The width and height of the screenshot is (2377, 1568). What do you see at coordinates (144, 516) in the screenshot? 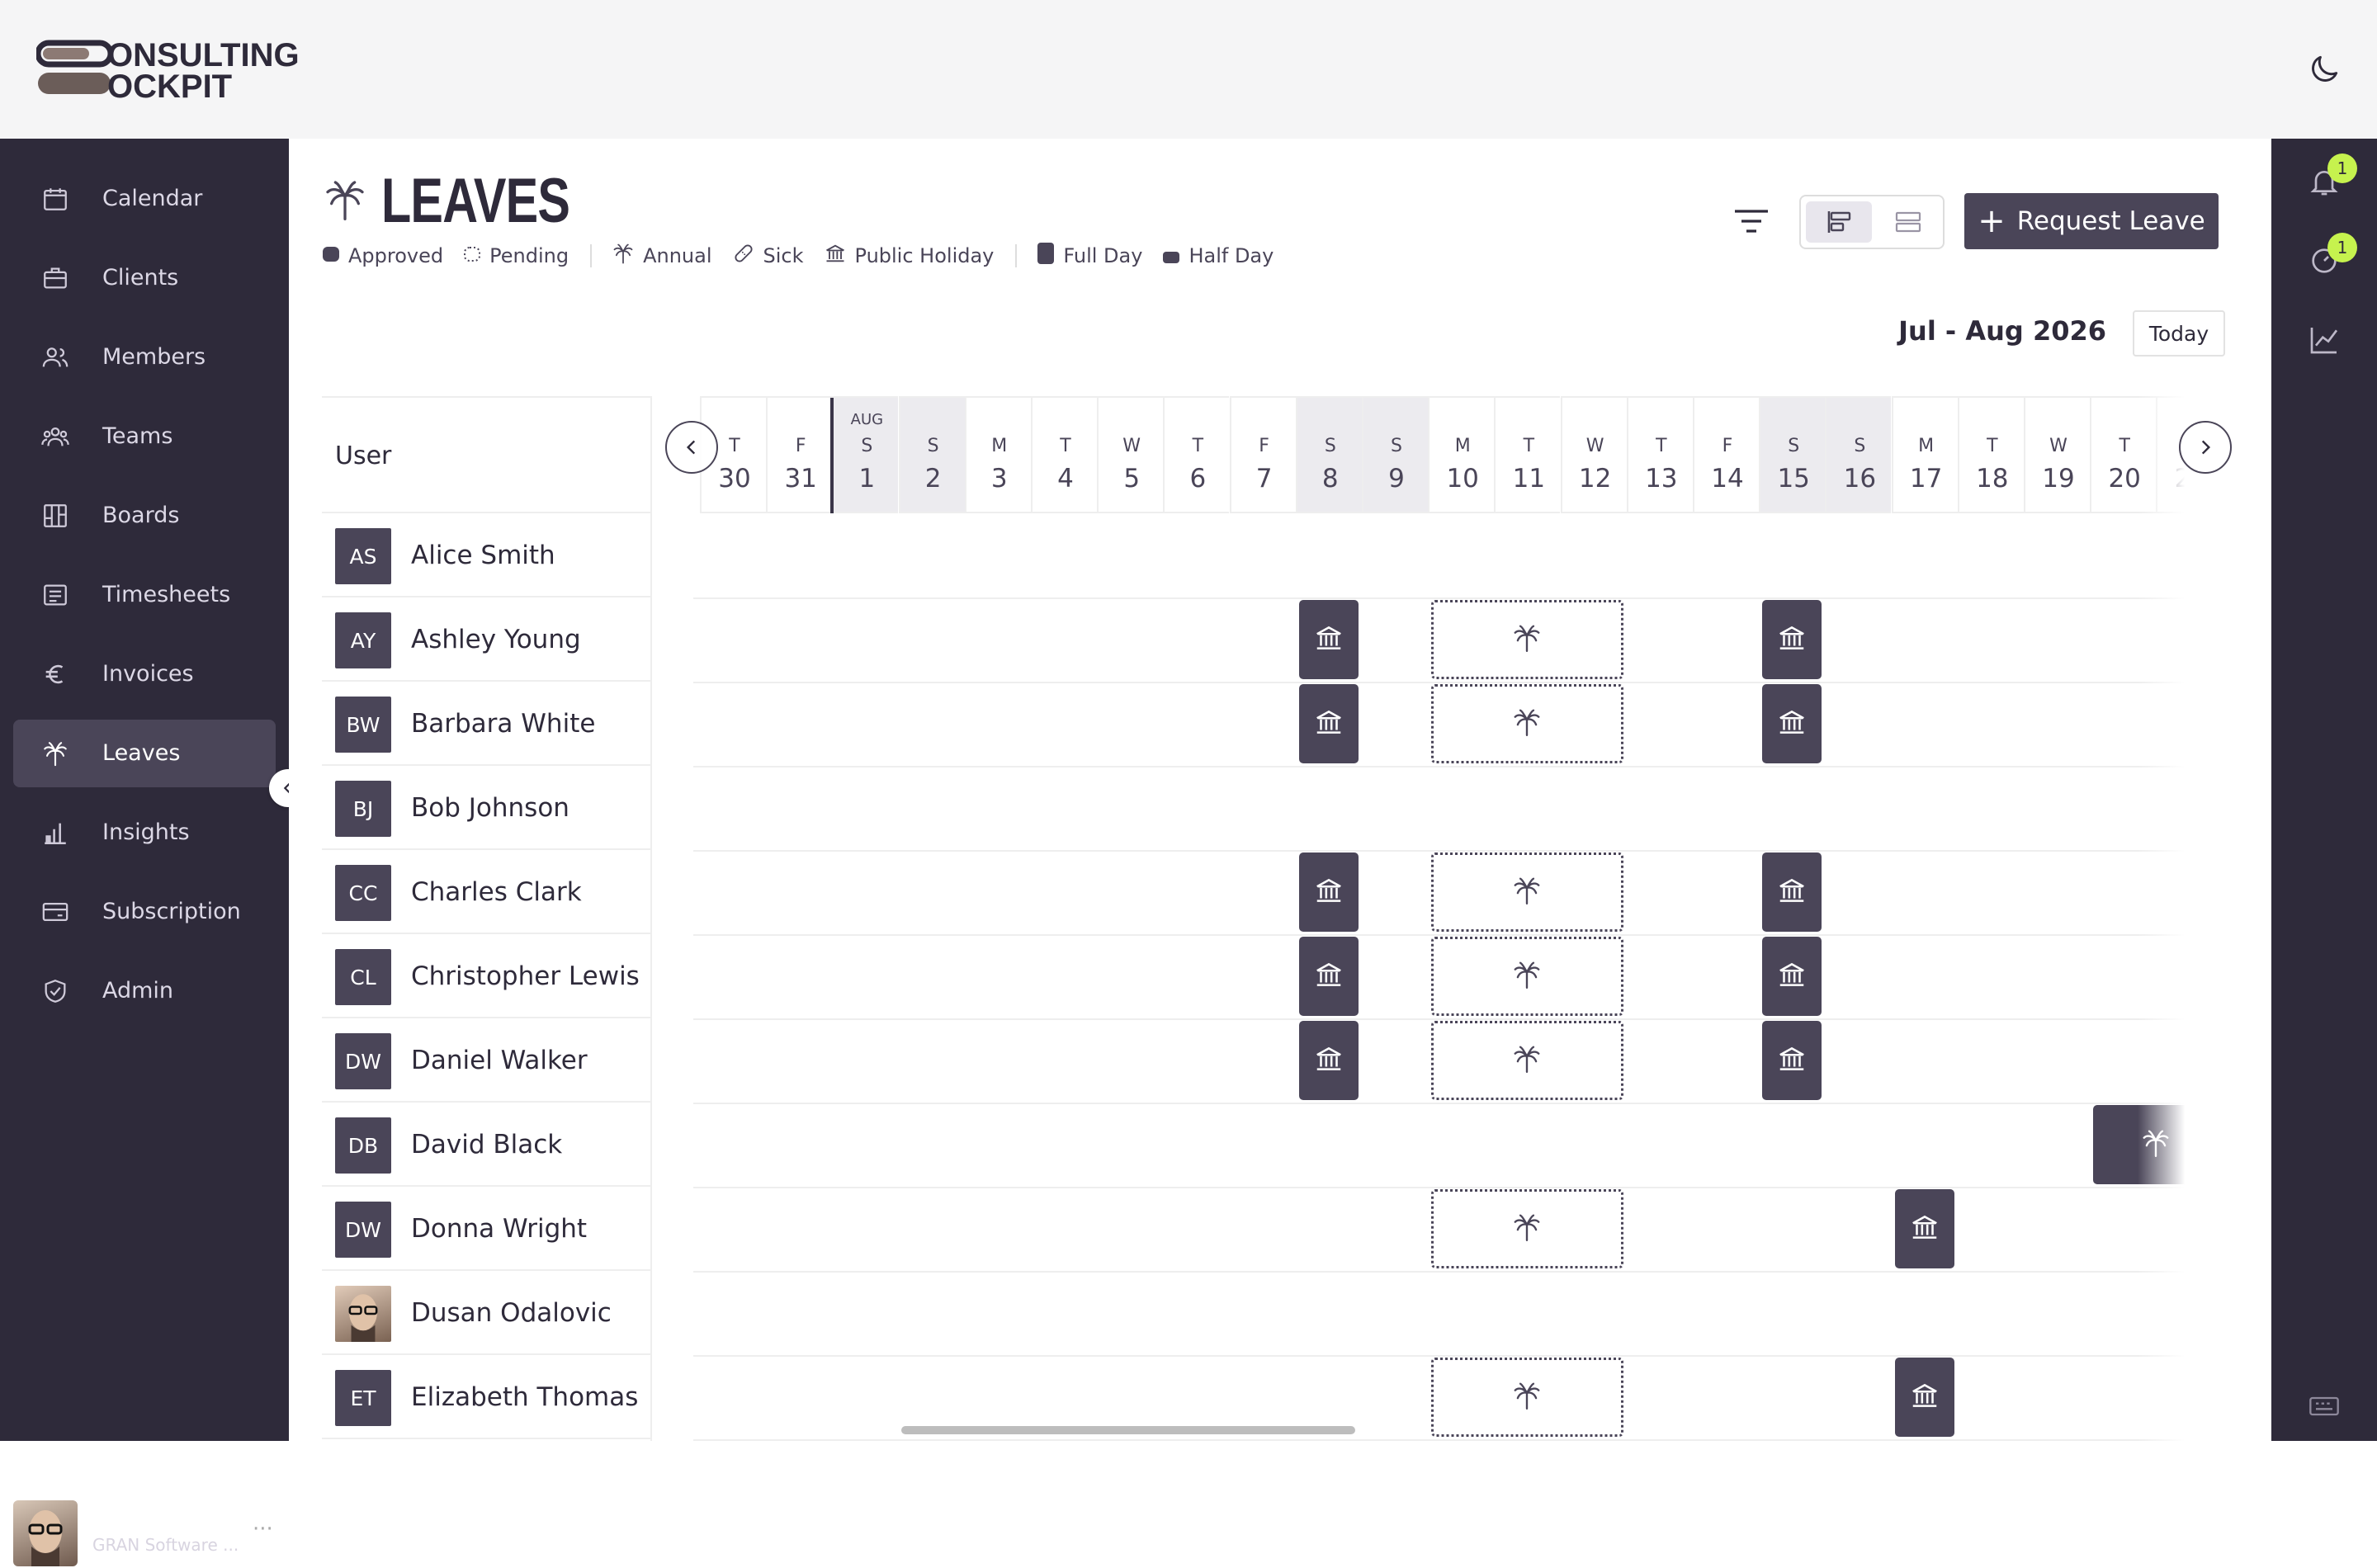
I see `sidebar-item-boards: Boards` at bounding box center [144, 516].